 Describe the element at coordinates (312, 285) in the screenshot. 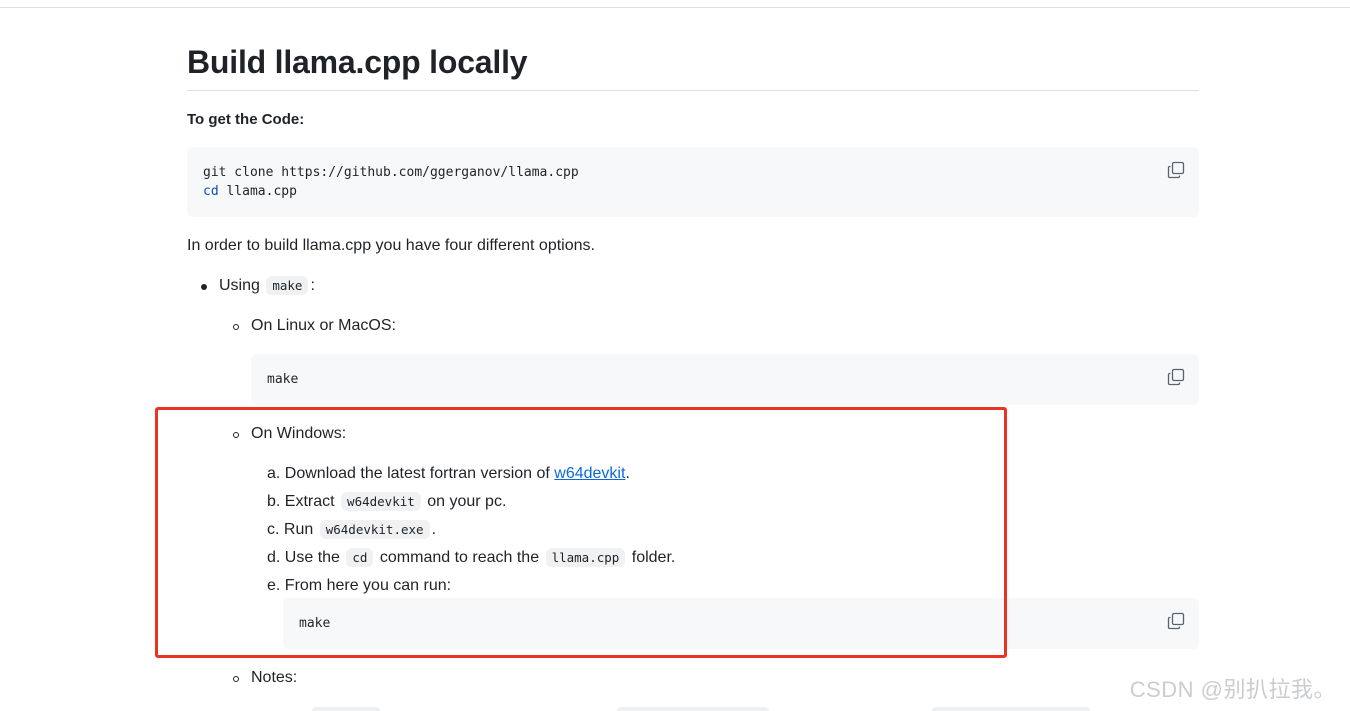

I see `using-suffix: :` at that location.